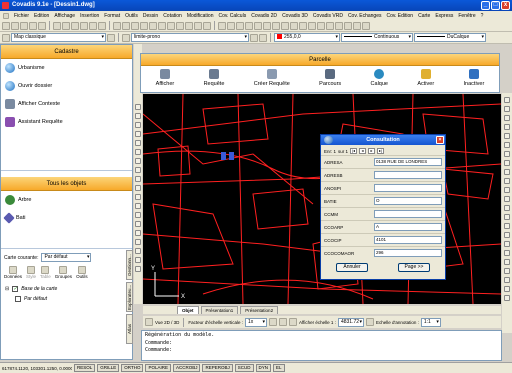 The height and width of the screenshot is (373, 512). What do you see at coordinates (138, 269) in the screenshot?
I see `mtext-icon` at bounding box center [138, 269].